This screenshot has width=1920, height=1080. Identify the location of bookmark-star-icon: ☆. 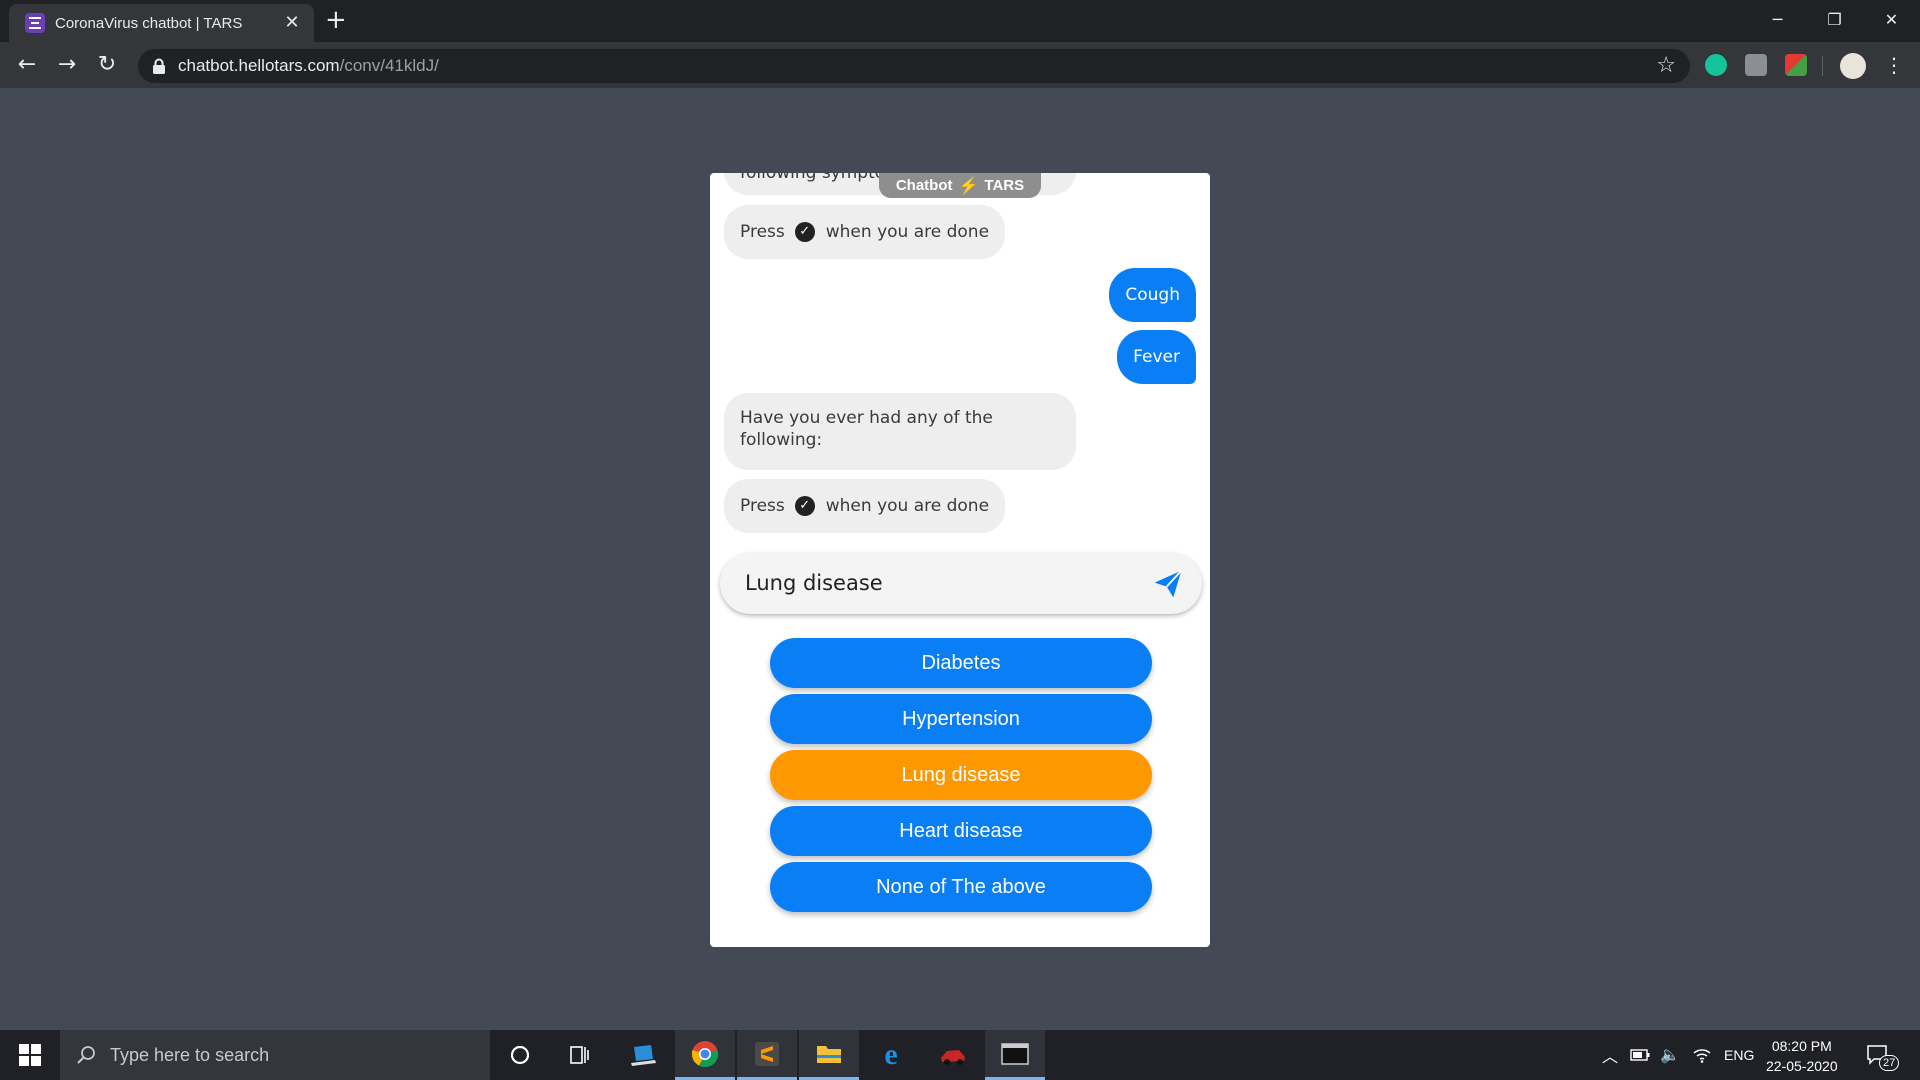
(1666, 66).